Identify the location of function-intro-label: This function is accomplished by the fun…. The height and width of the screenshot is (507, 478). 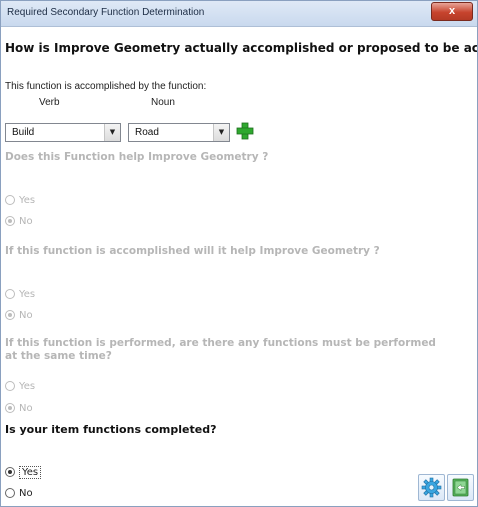
(106, 86).